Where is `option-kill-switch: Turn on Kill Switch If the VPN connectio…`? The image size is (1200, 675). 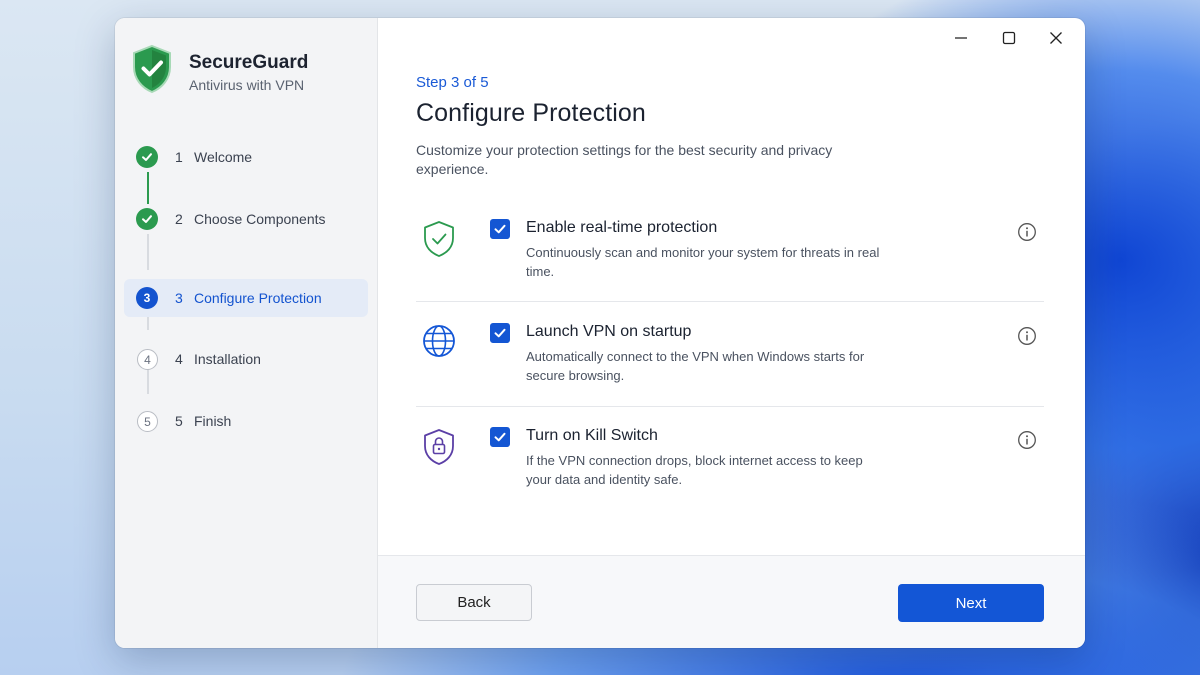 option-kill-switch: Turn on Kill Switch If the VPN connectio… is located at coordinates (730, 479).